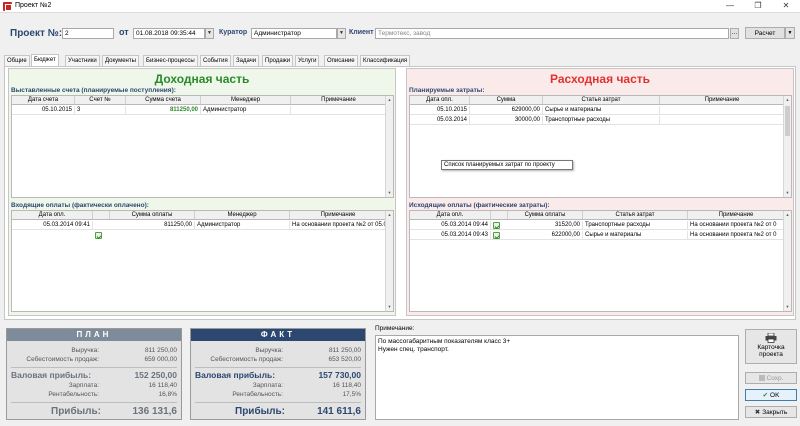  I want to click on tab-documents: Документы, so click(120, 60).